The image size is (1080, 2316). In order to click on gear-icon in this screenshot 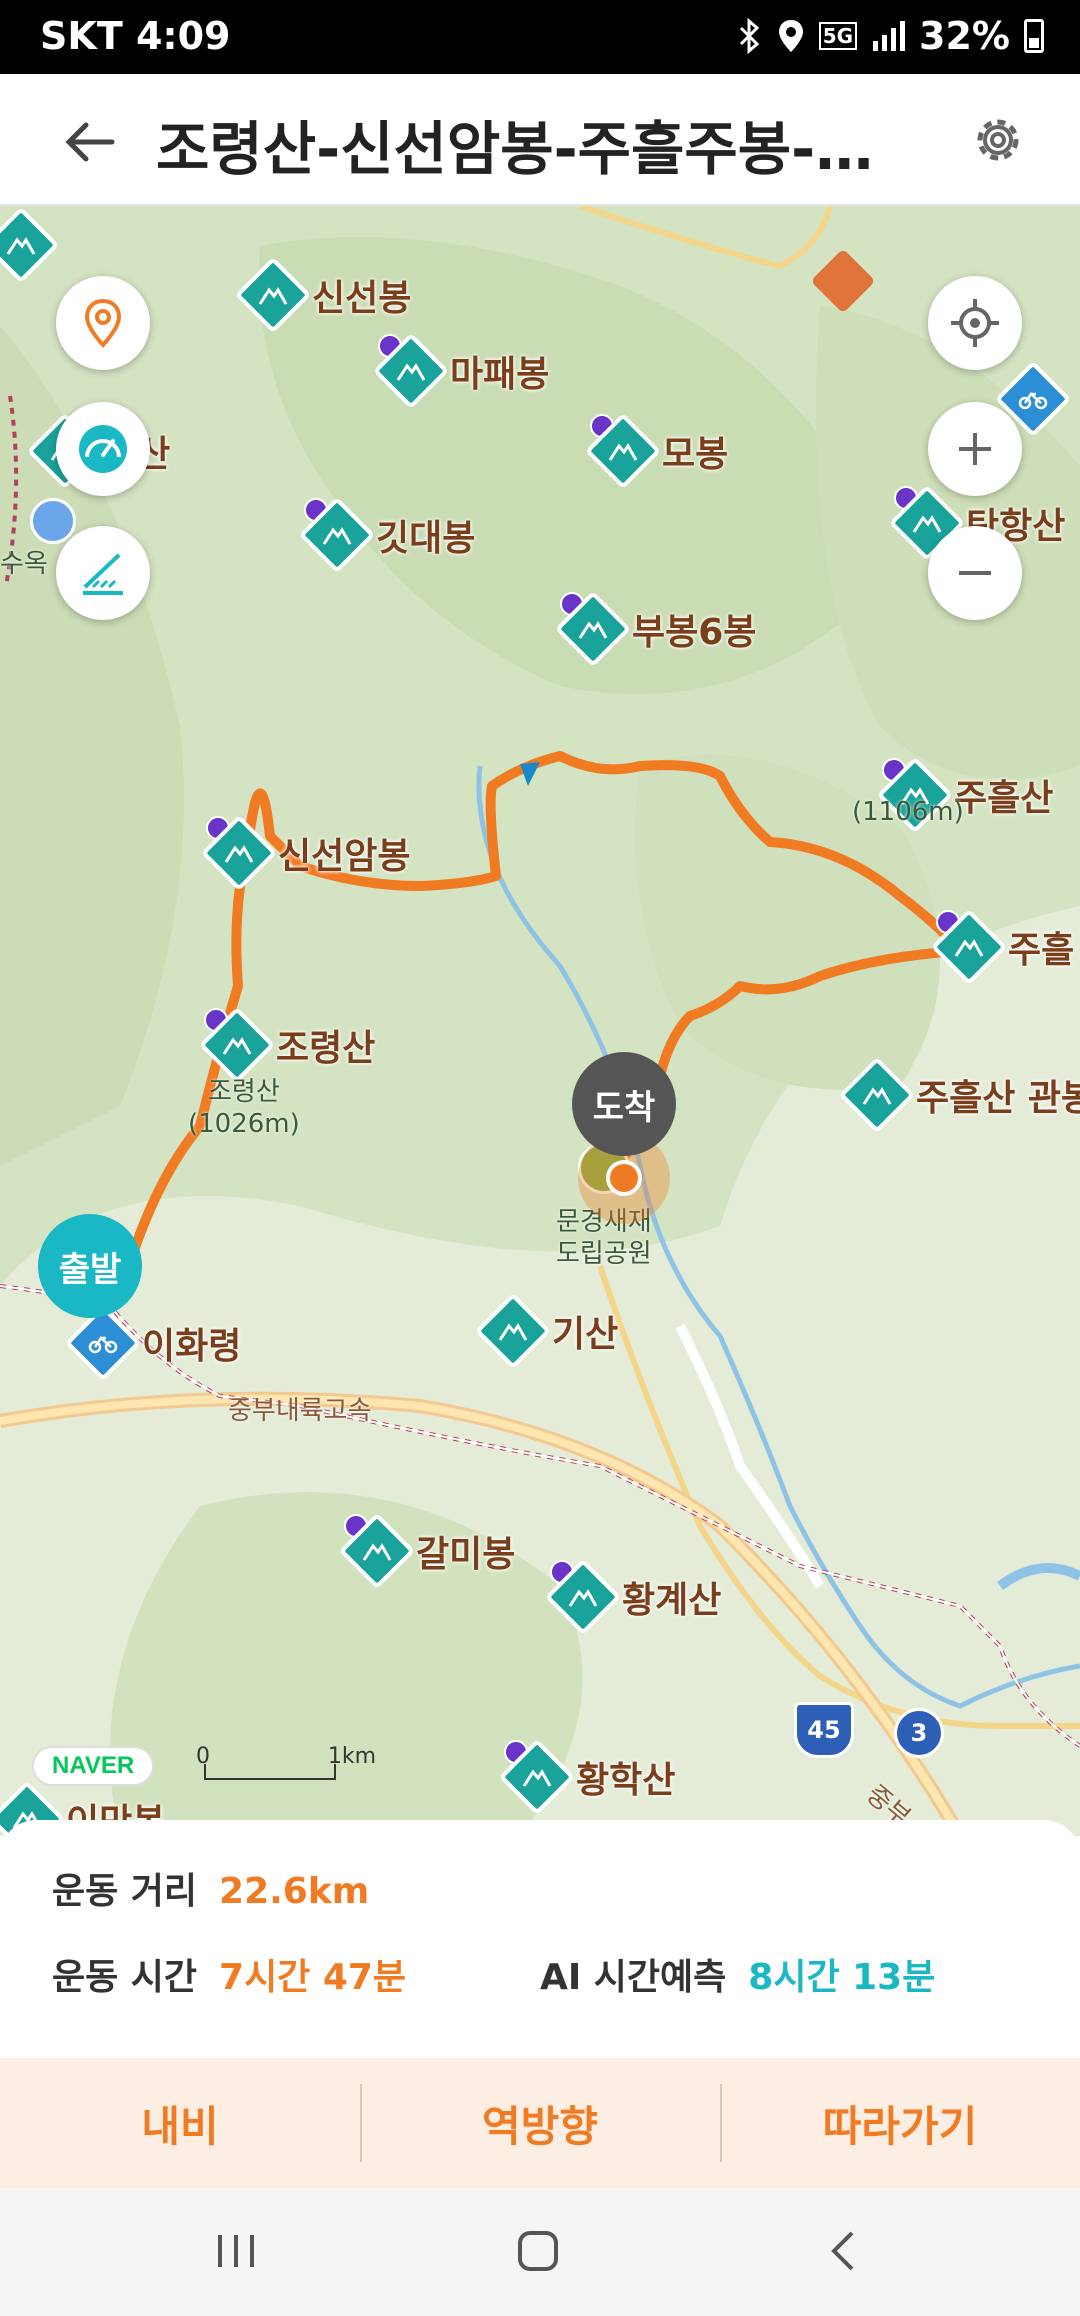, I will do `click(998, 140)`.